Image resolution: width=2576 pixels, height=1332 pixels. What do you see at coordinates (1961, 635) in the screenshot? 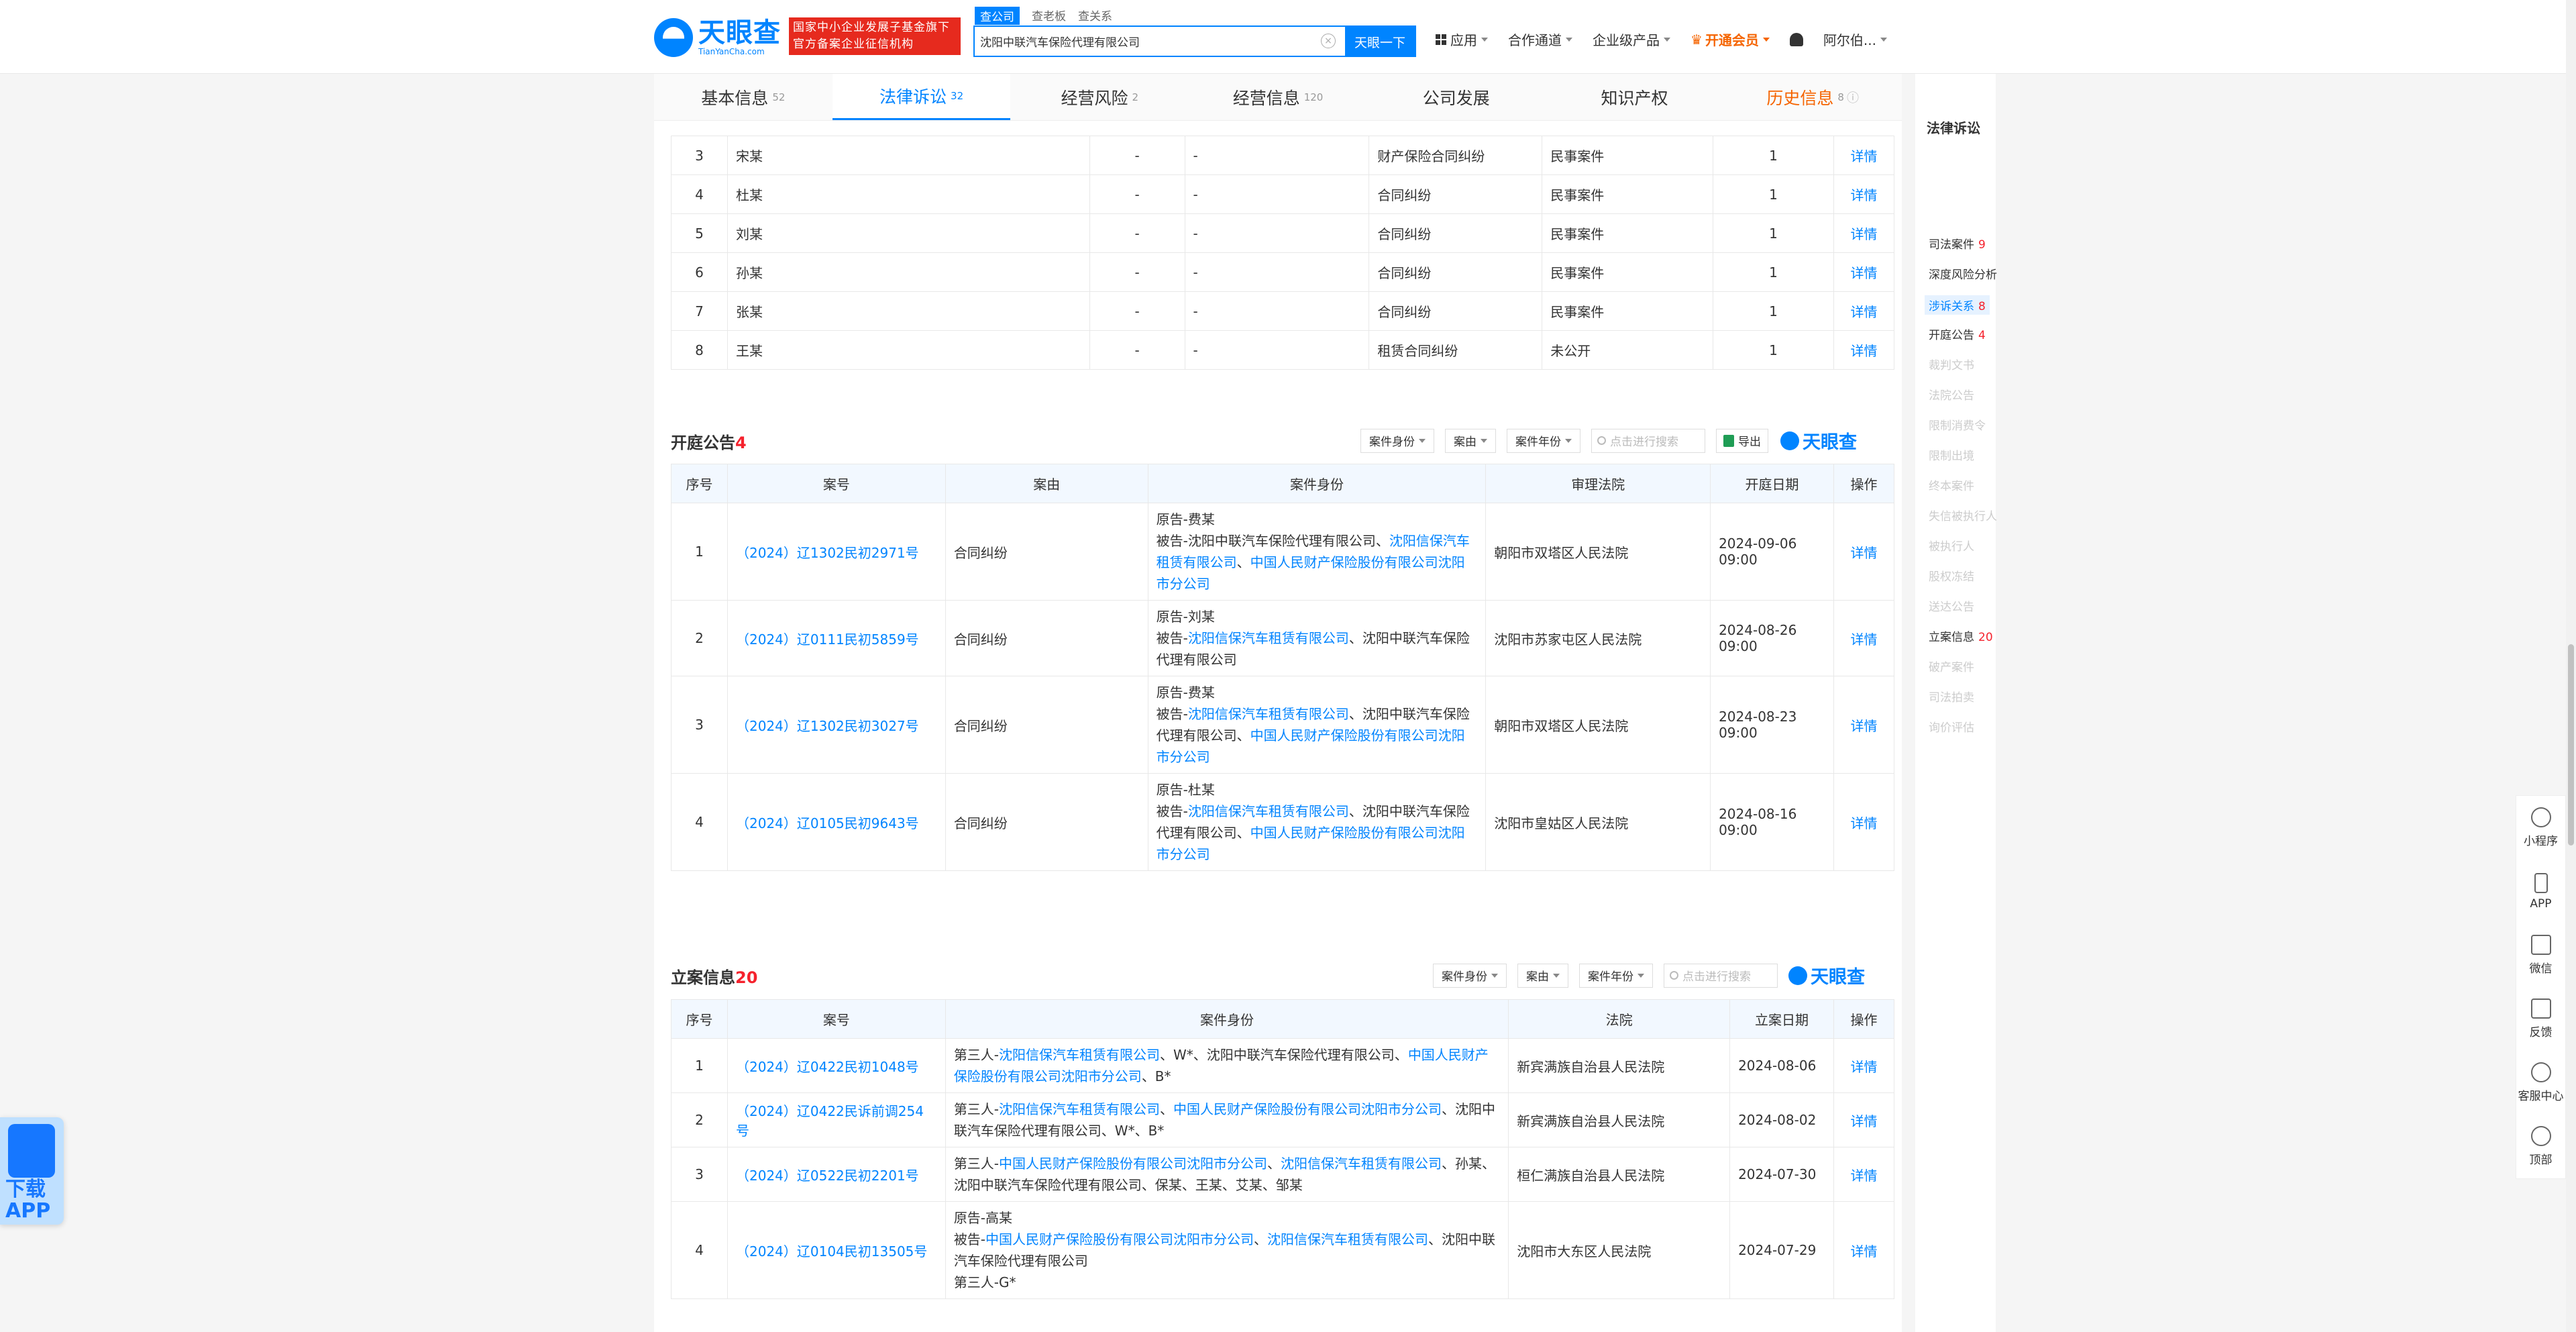
I see `side-nav-item: 立案信息 20` at bounding box center [1961, 635].